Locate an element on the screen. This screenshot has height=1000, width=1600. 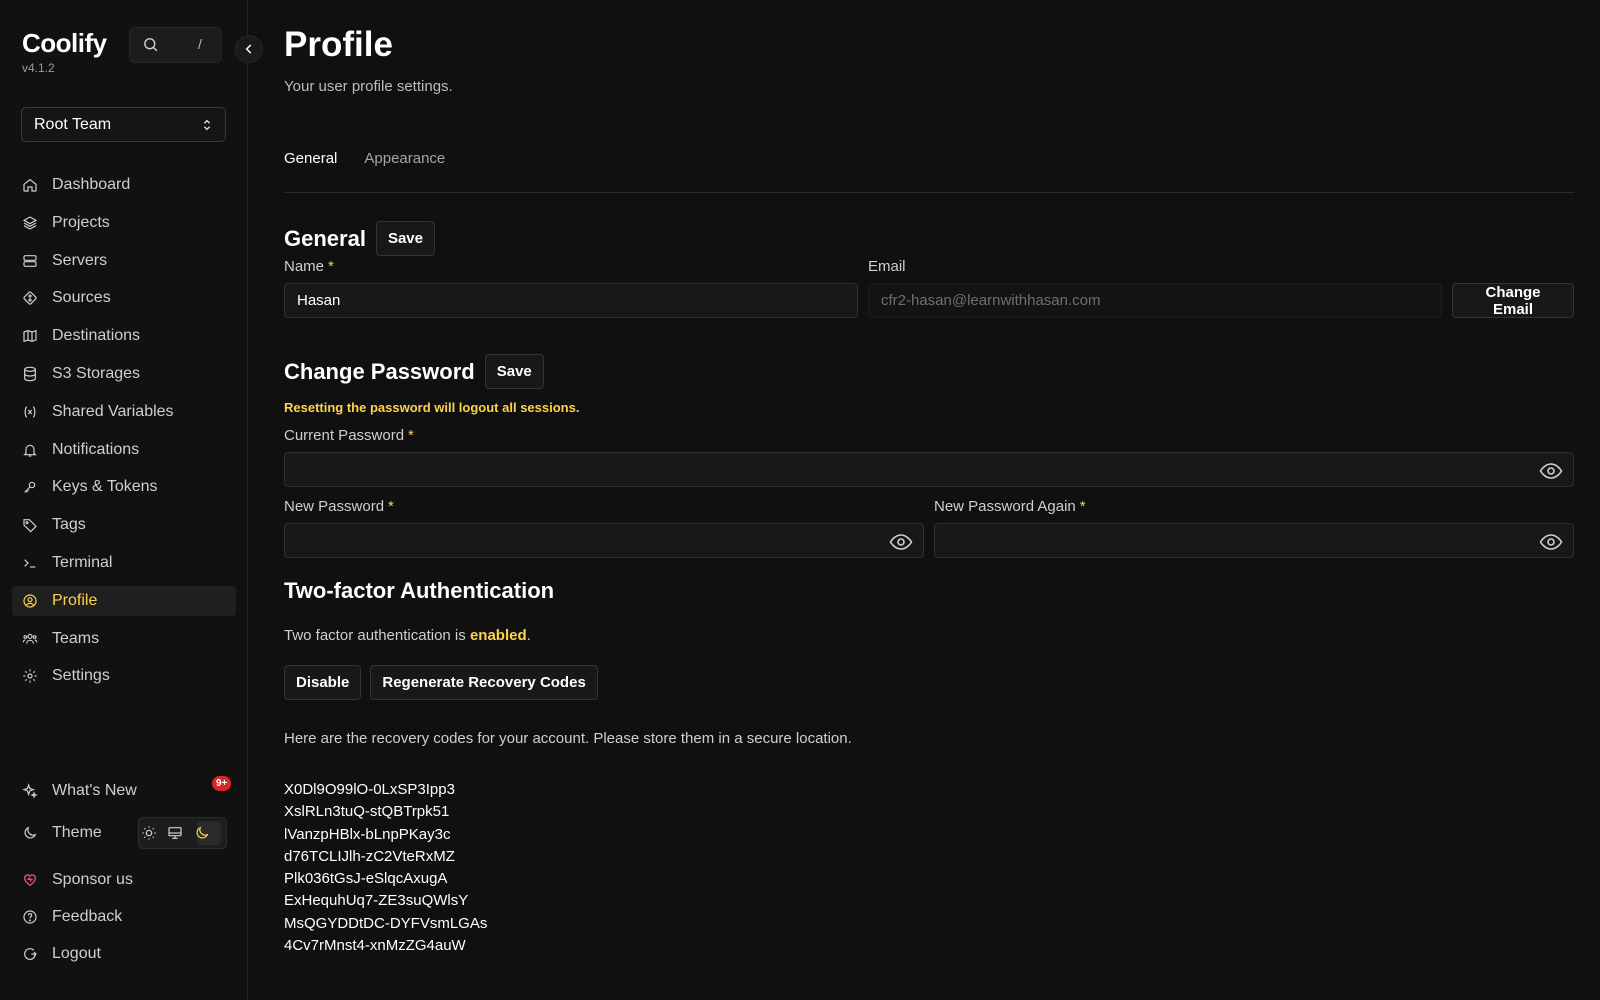
bell-icon is located at coordinates (30, 450).